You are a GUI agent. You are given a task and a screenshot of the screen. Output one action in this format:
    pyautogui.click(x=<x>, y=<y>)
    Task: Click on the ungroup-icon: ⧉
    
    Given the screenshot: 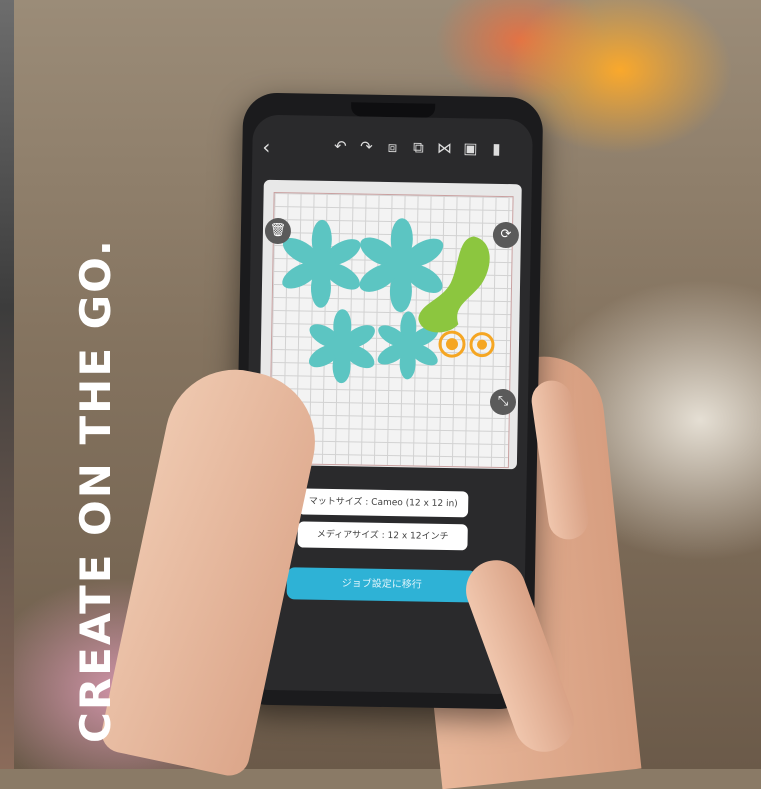 What is the action you would take?
    pyautogui.click(x=418, y=147)
    